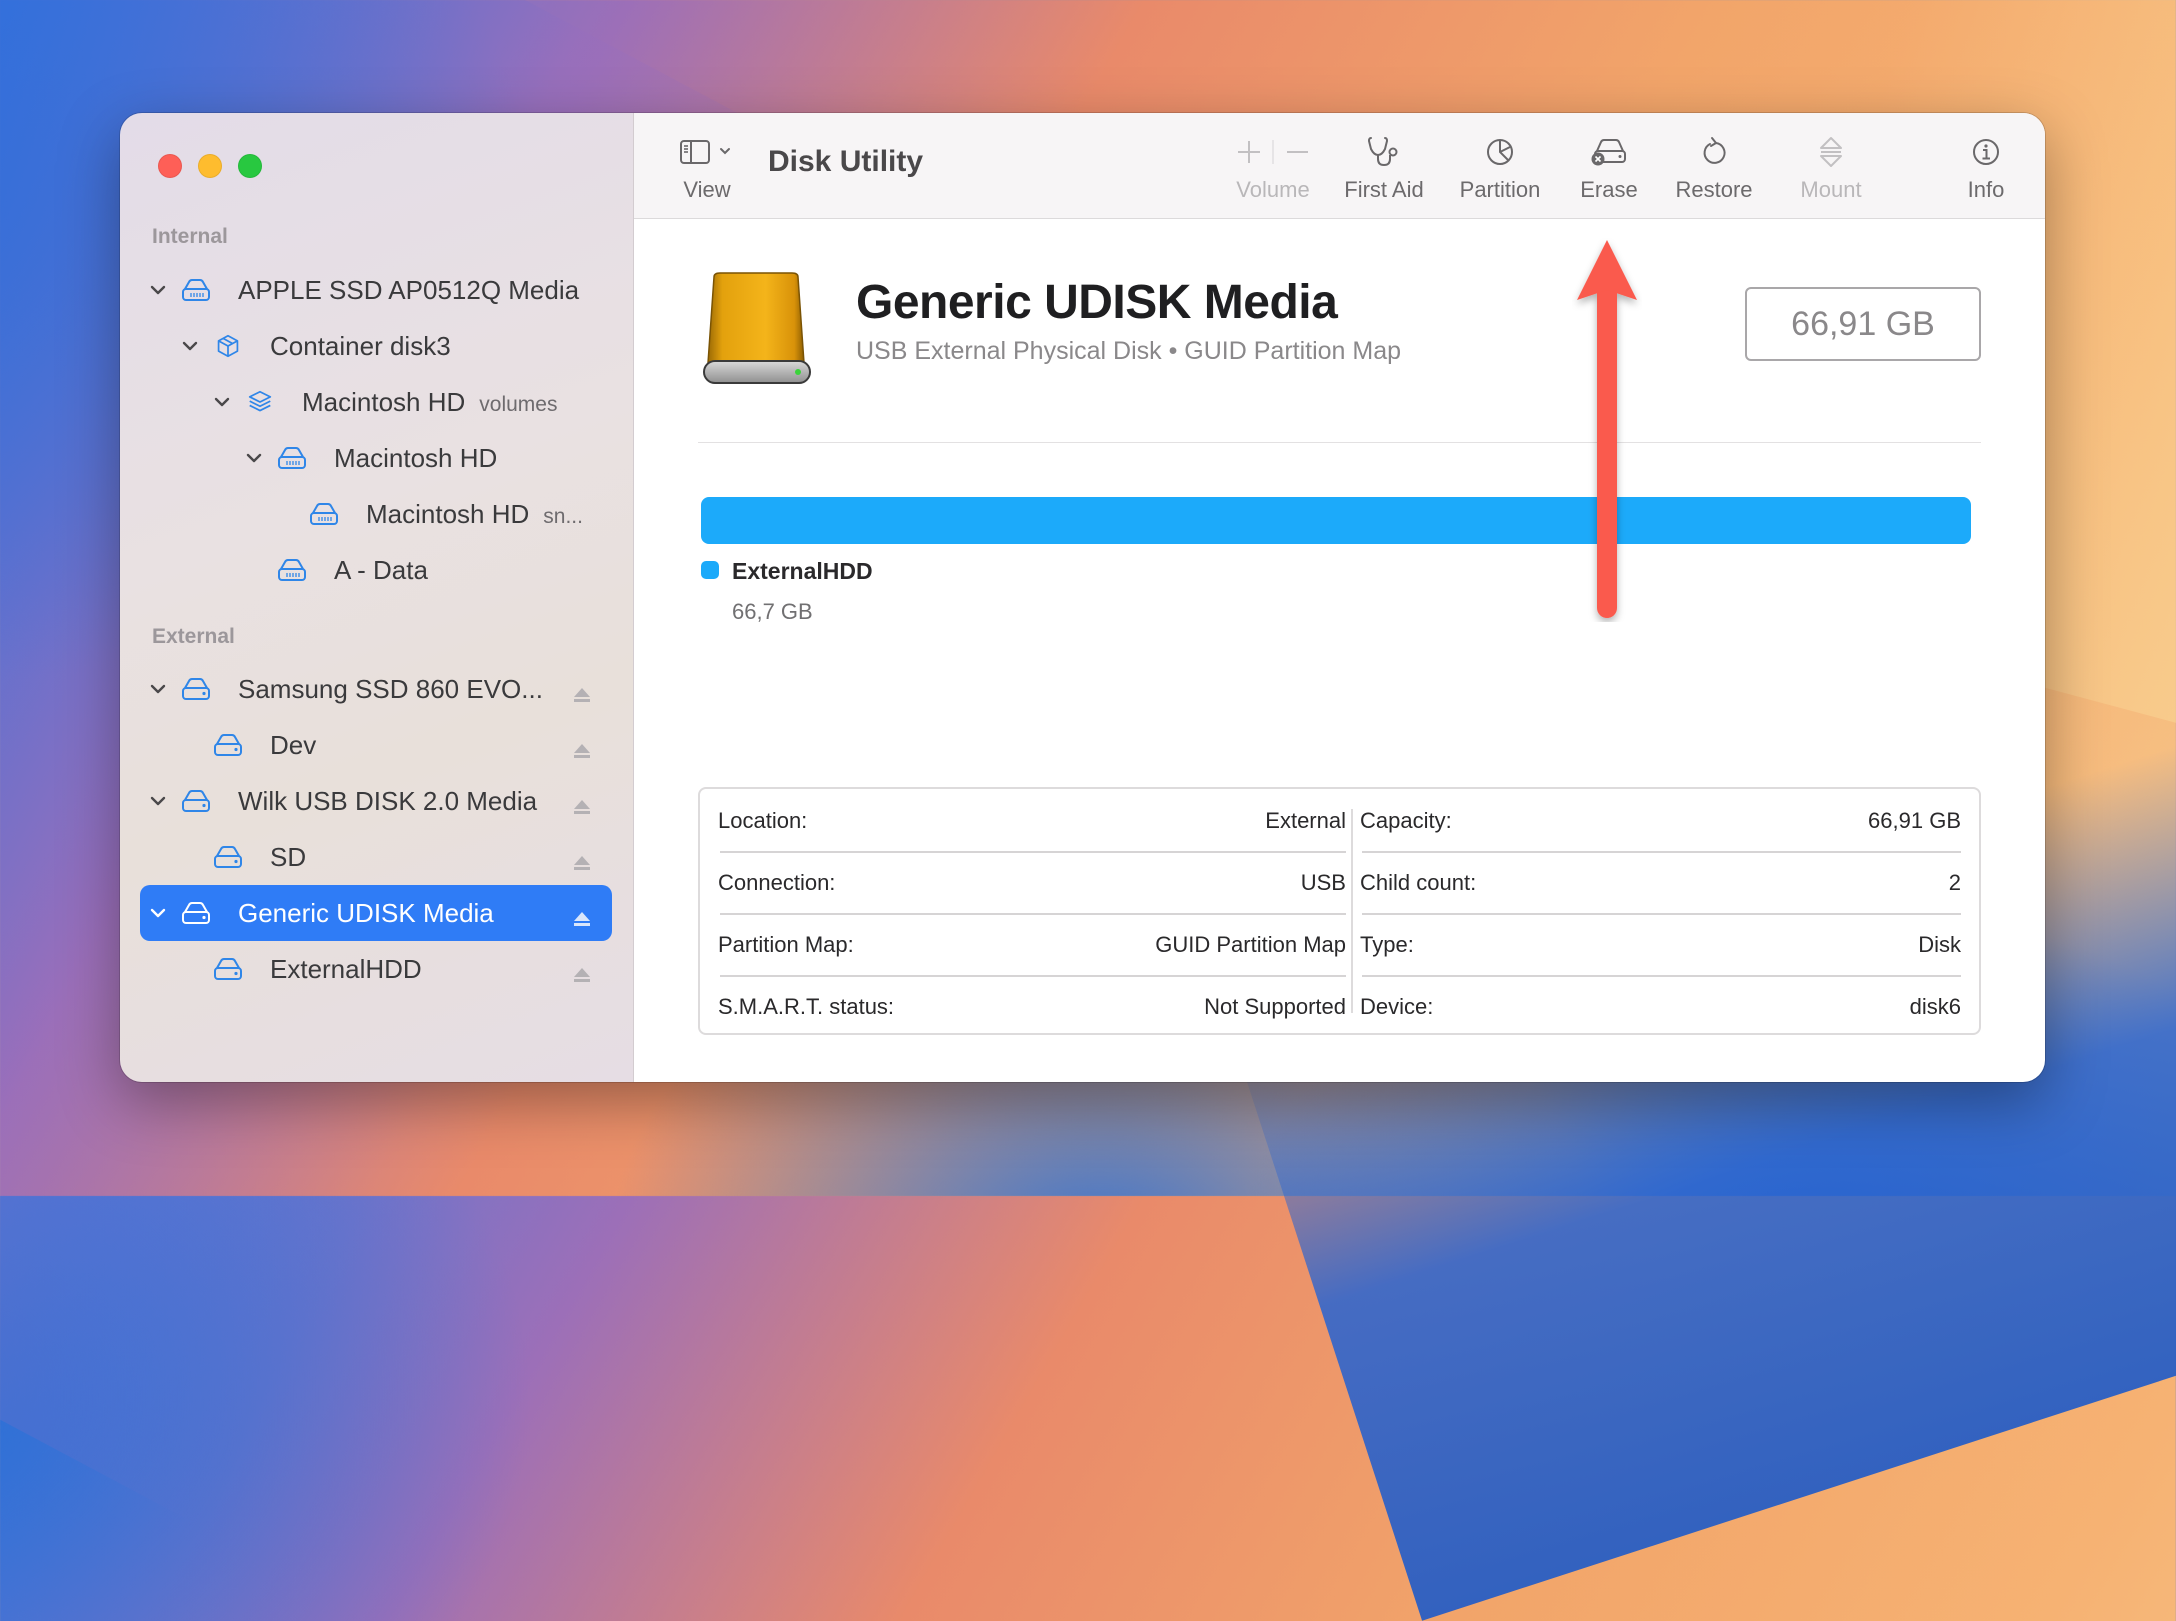 The height and width of the screenshot is (1621, 2176). I want to click on column-divider, so click(1352, 911).